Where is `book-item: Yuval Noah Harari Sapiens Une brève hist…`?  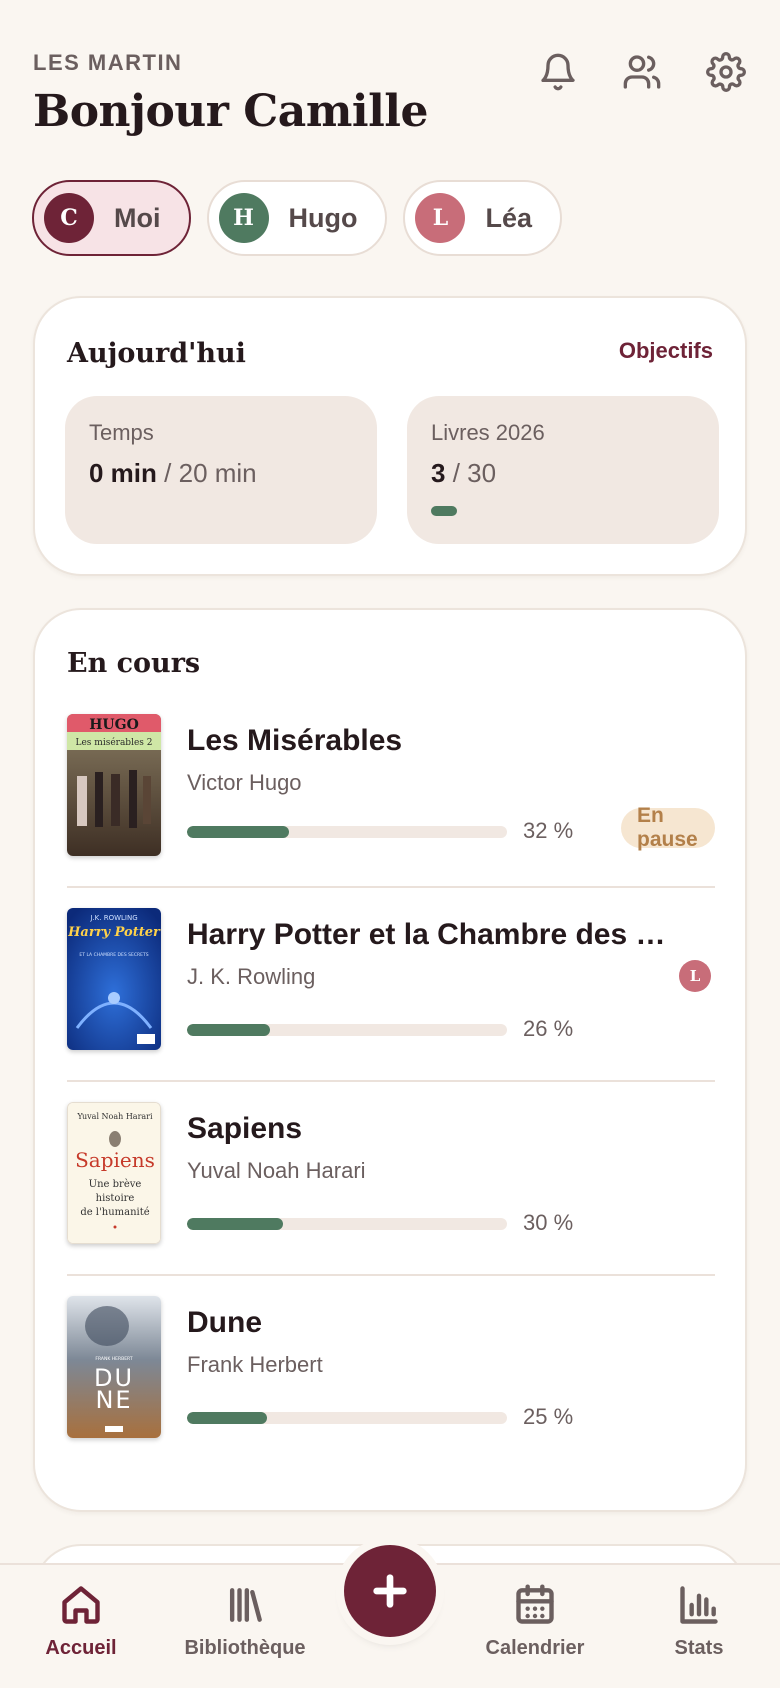 book-item: Yuval Noah Harari Sapiens Une brève hist… is located at coordinates (391, 1179).